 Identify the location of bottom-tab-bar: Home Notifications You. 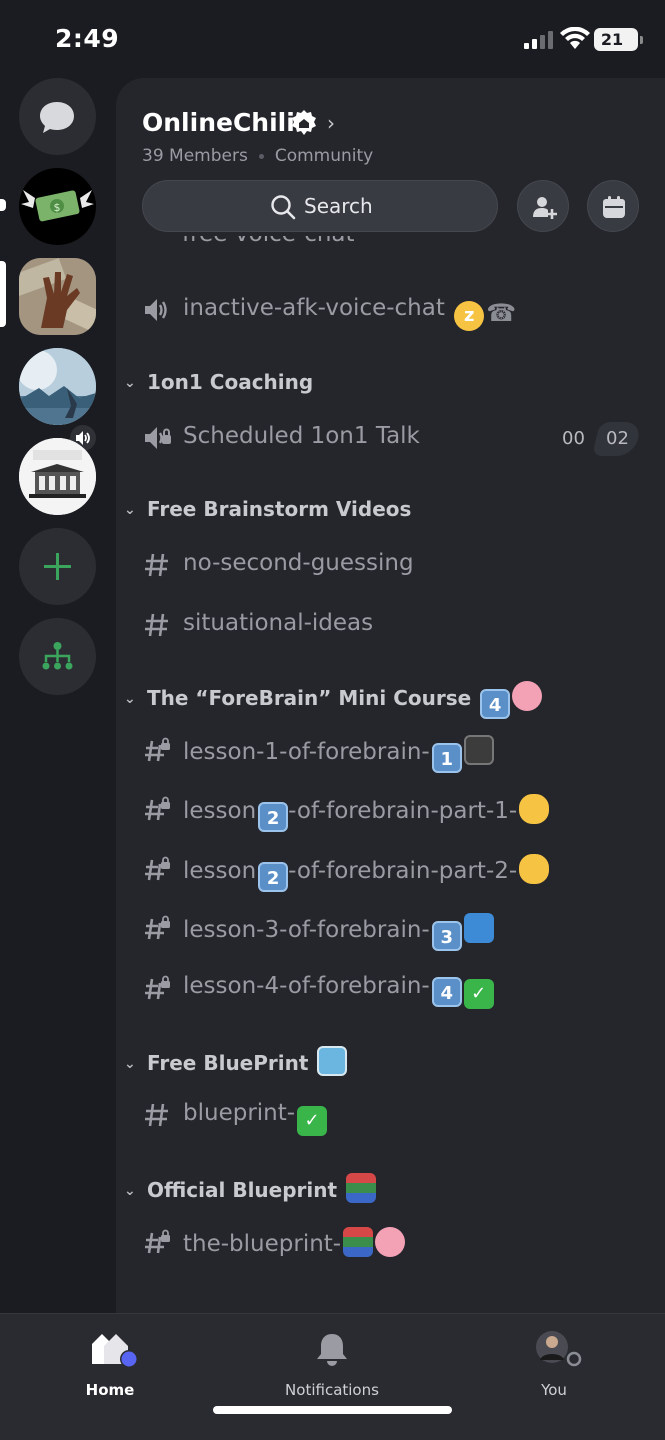
(332, 1376).